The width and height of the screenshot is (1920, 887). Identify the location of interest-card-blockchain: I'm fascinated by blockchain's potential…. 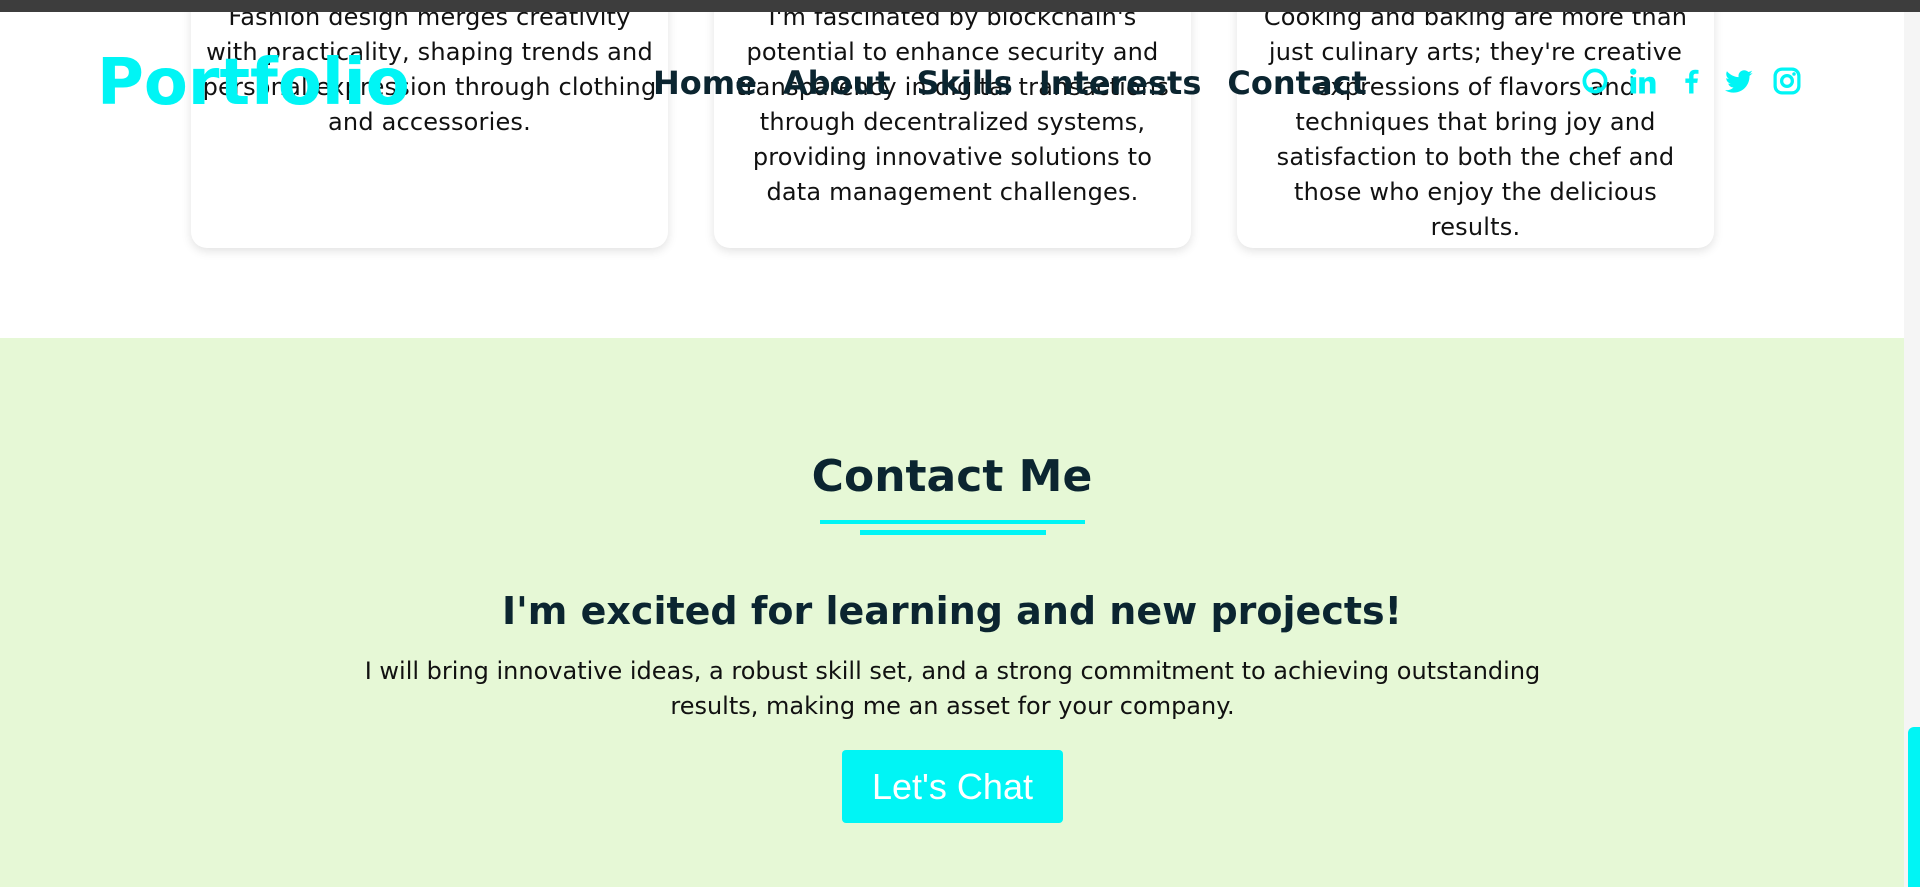
(952, 124).